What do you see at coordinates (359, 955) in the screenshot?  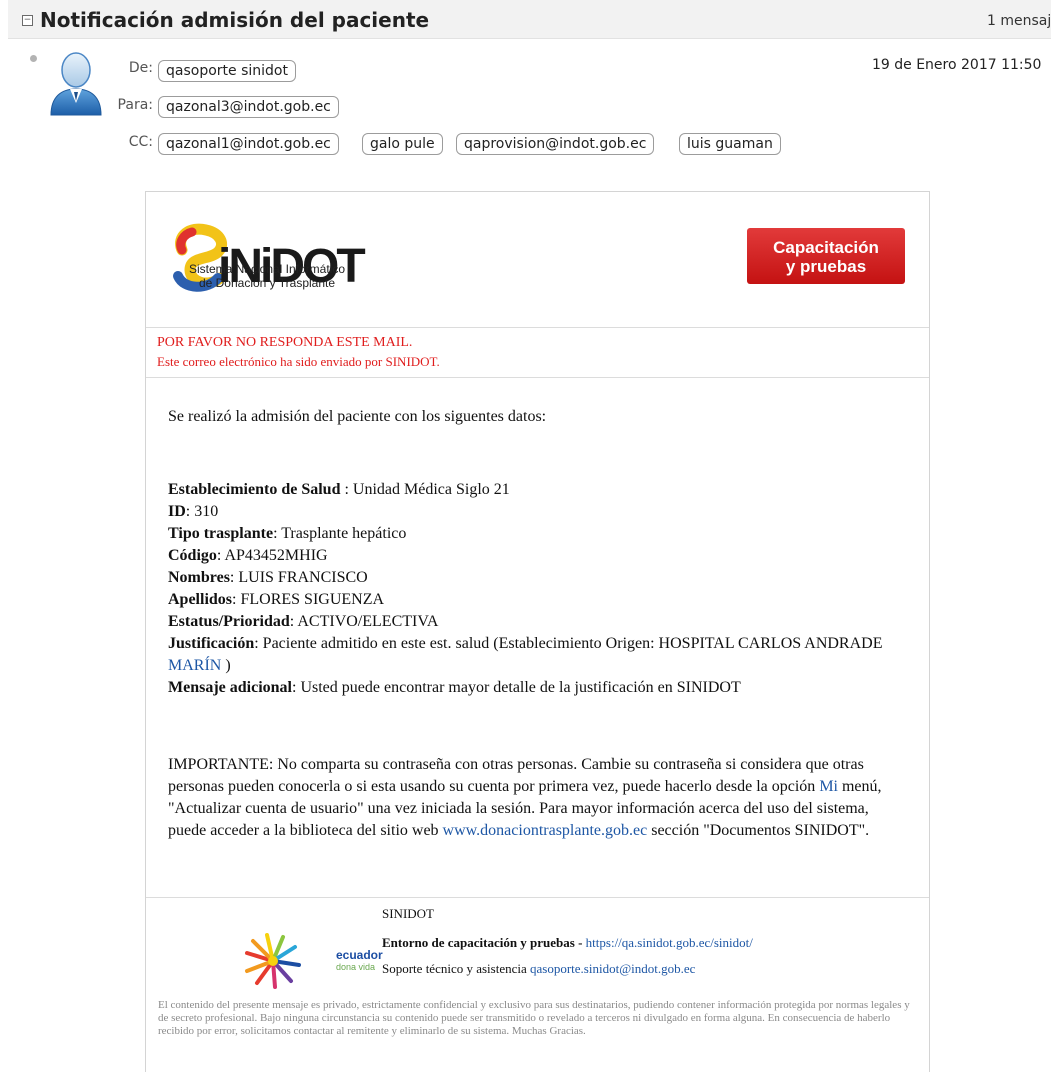 I see `footer-logo-text: ecuador` at bounding box center [359, 955].